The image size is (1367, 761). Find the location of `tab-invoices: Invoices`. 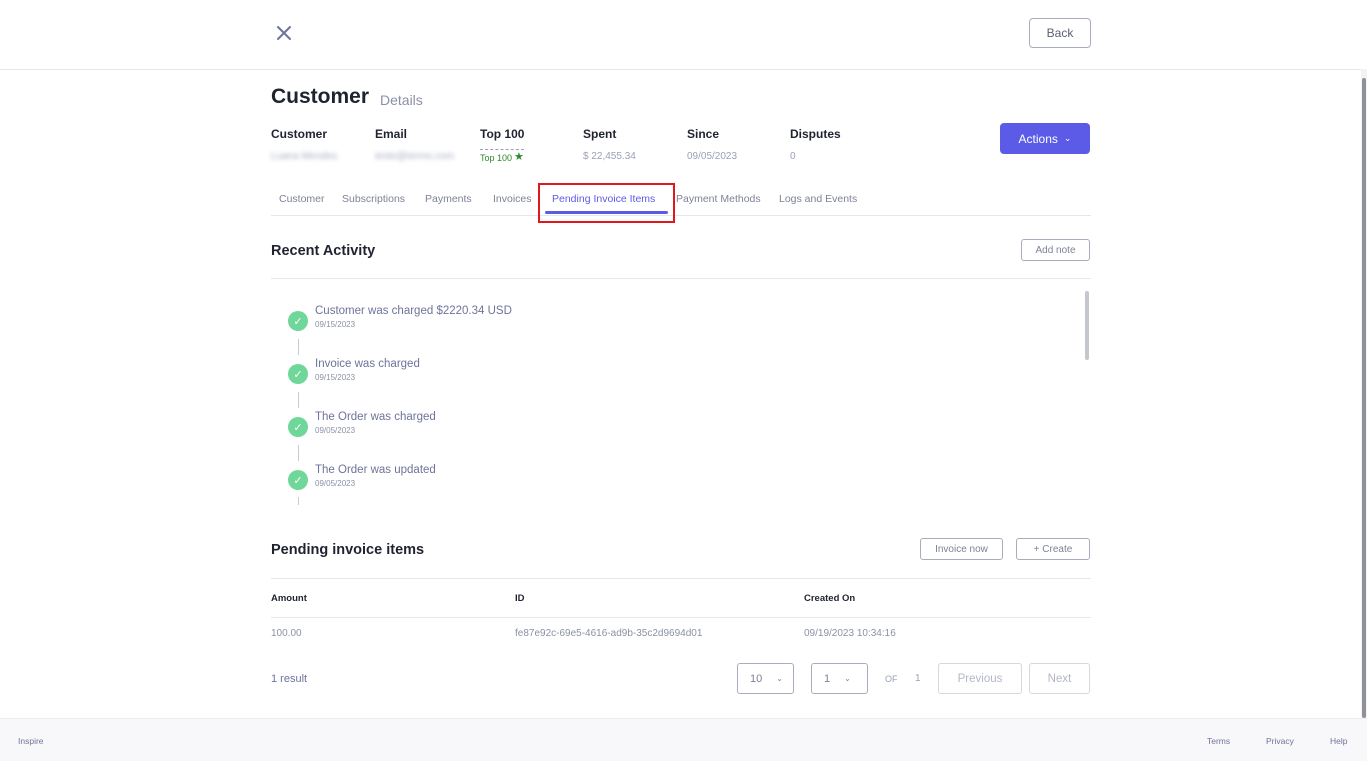

tab-invoices: Invoices is located at coordinates (512, 199).